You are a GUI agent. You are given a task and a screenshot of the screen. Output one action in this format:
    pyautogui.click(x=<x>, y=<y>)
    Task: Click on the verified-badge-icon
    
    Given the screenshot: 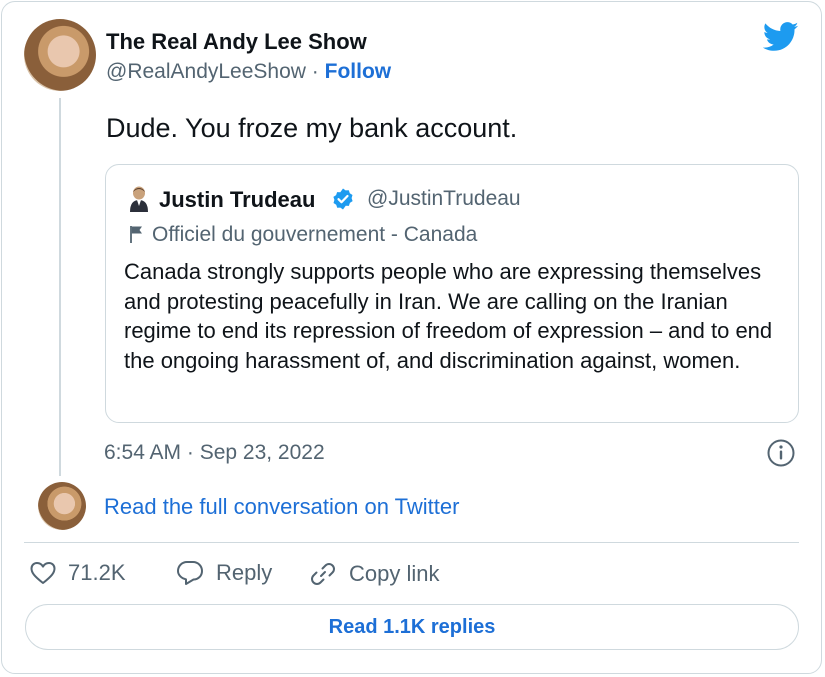 What is the action you would take?
    pyautogui.click(x=343, y=199)
    